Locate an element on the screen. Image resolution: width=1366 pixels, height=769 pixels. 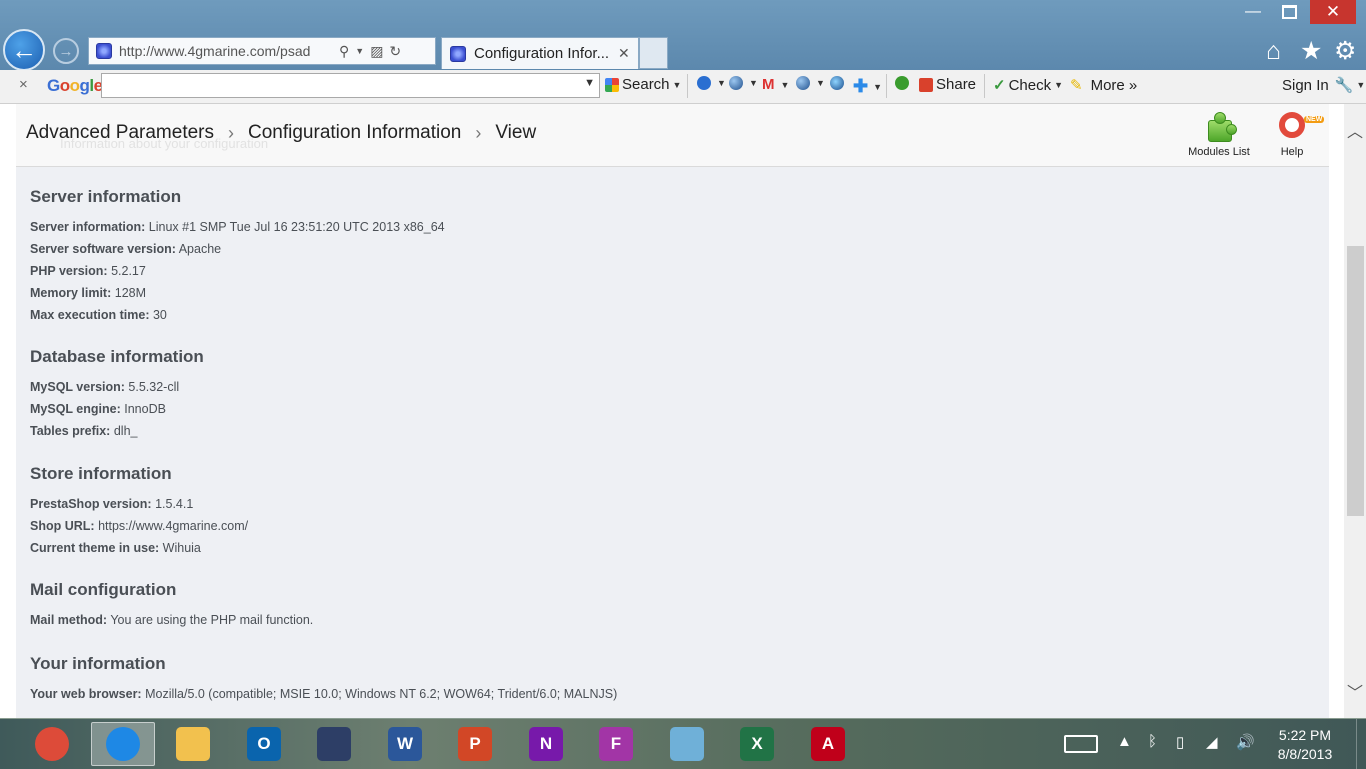
touch-keyboard-icon is located at coordinates (1081, 744).